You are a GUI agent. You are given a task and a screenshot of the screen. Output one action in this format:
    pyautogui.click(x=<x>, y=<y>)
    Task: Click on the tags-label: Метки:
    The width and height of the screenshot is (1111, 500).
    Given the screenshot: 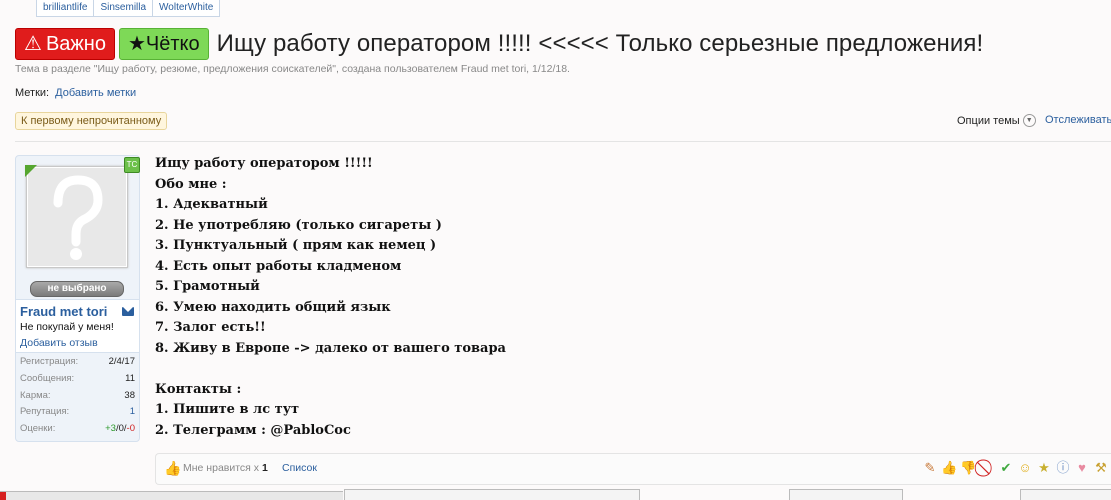 What is the action you would take?
    pyautogui.click(x=32, y=93)
    